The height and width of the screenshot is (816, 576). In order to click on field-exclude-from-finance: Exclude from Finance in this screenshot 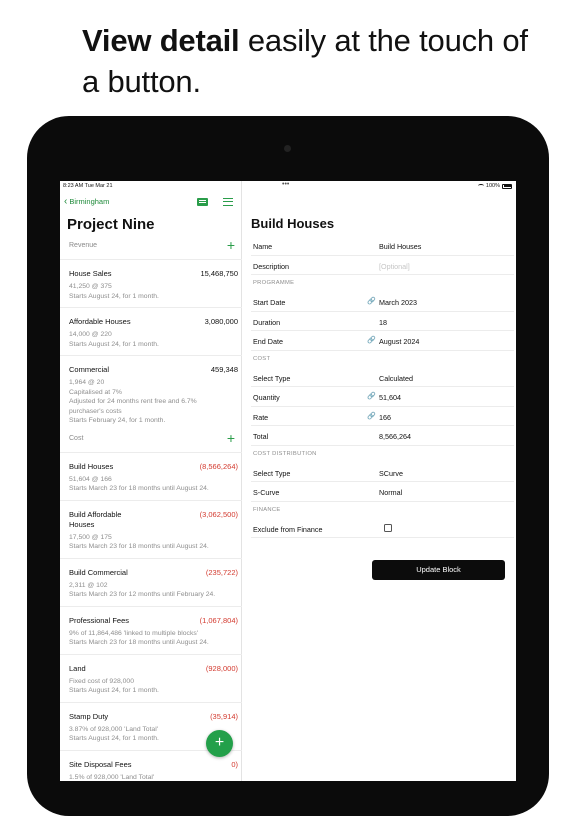, I will do `click(382, 528)`.